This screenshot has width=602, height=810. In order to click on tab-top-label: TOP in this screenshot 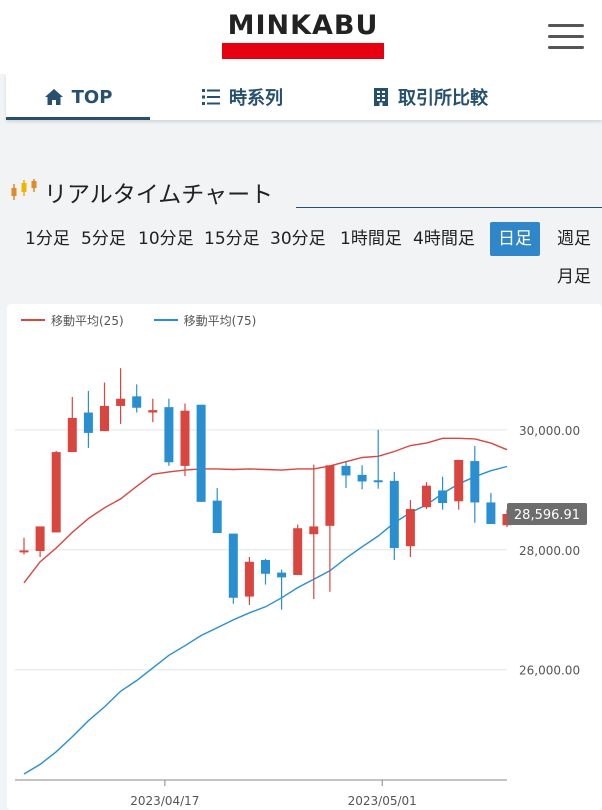, I will do `click(92, 97)`.